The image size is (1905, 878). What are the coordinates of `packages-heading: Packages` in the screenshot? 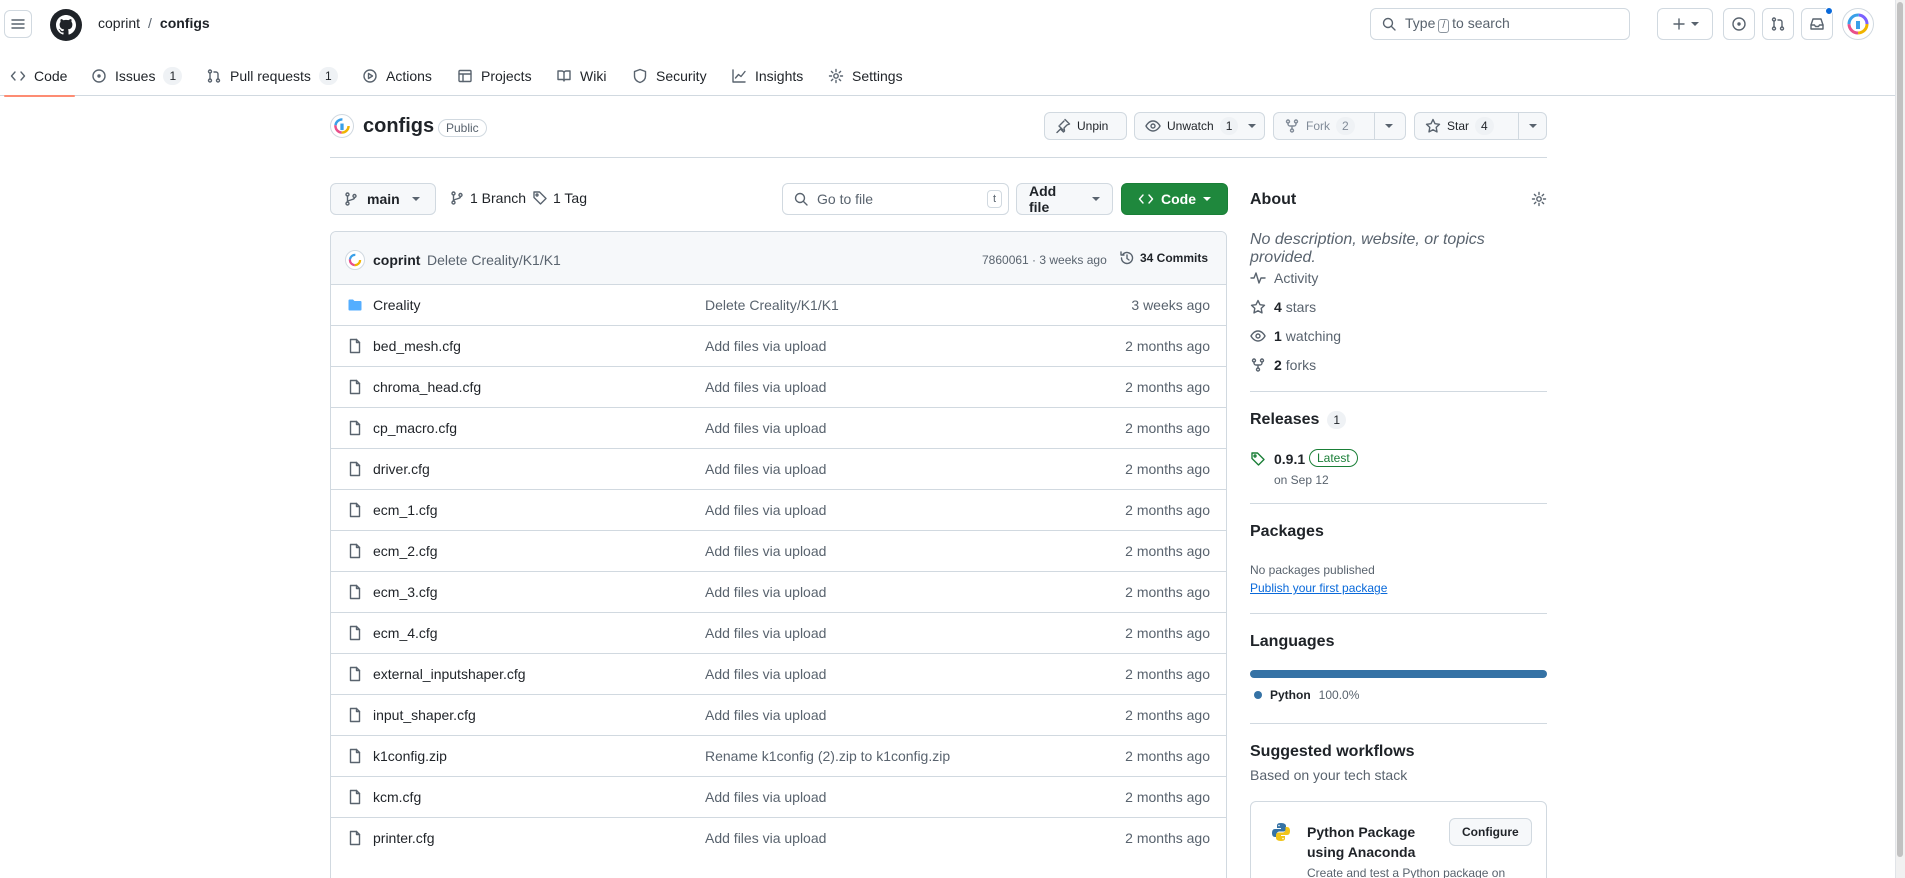 It's located at (1287, 532).